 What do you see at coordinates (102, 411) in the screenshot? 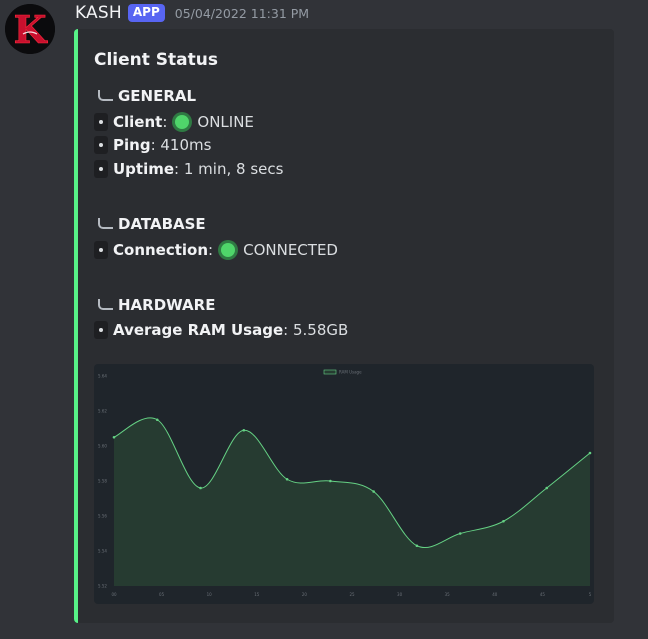
I see `y-tick-label: 5.62` at bounding box center [102, 411].